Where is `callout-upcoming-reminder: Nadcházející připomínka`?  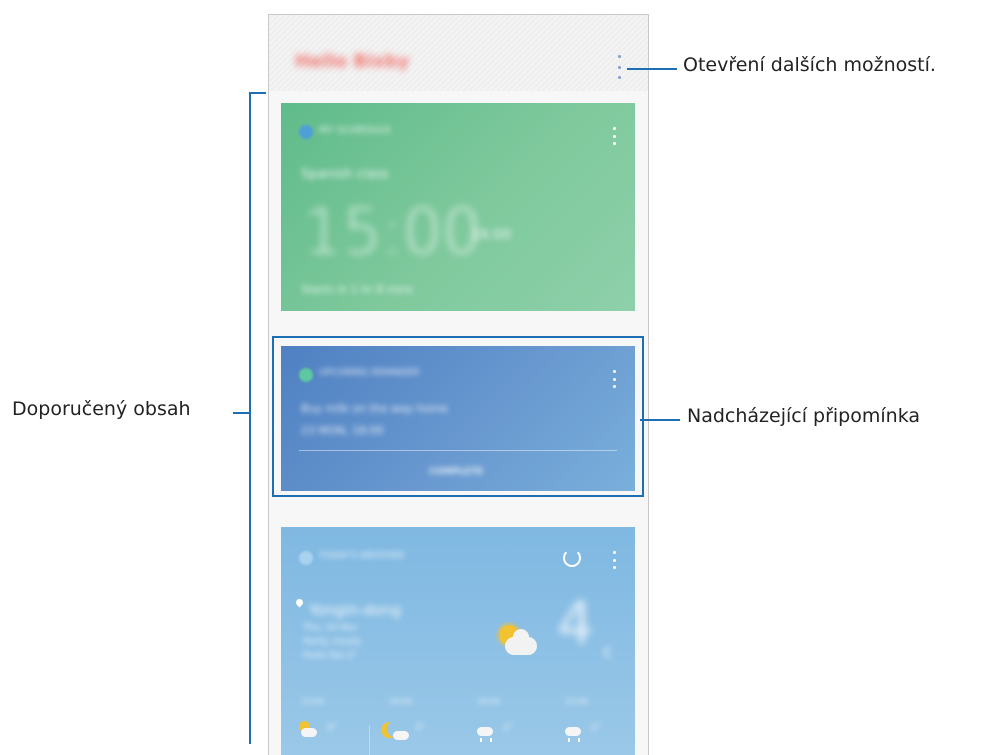 callout-upcoming-reminder: Nadcházející připomínka is located at coordinates (804, 416).